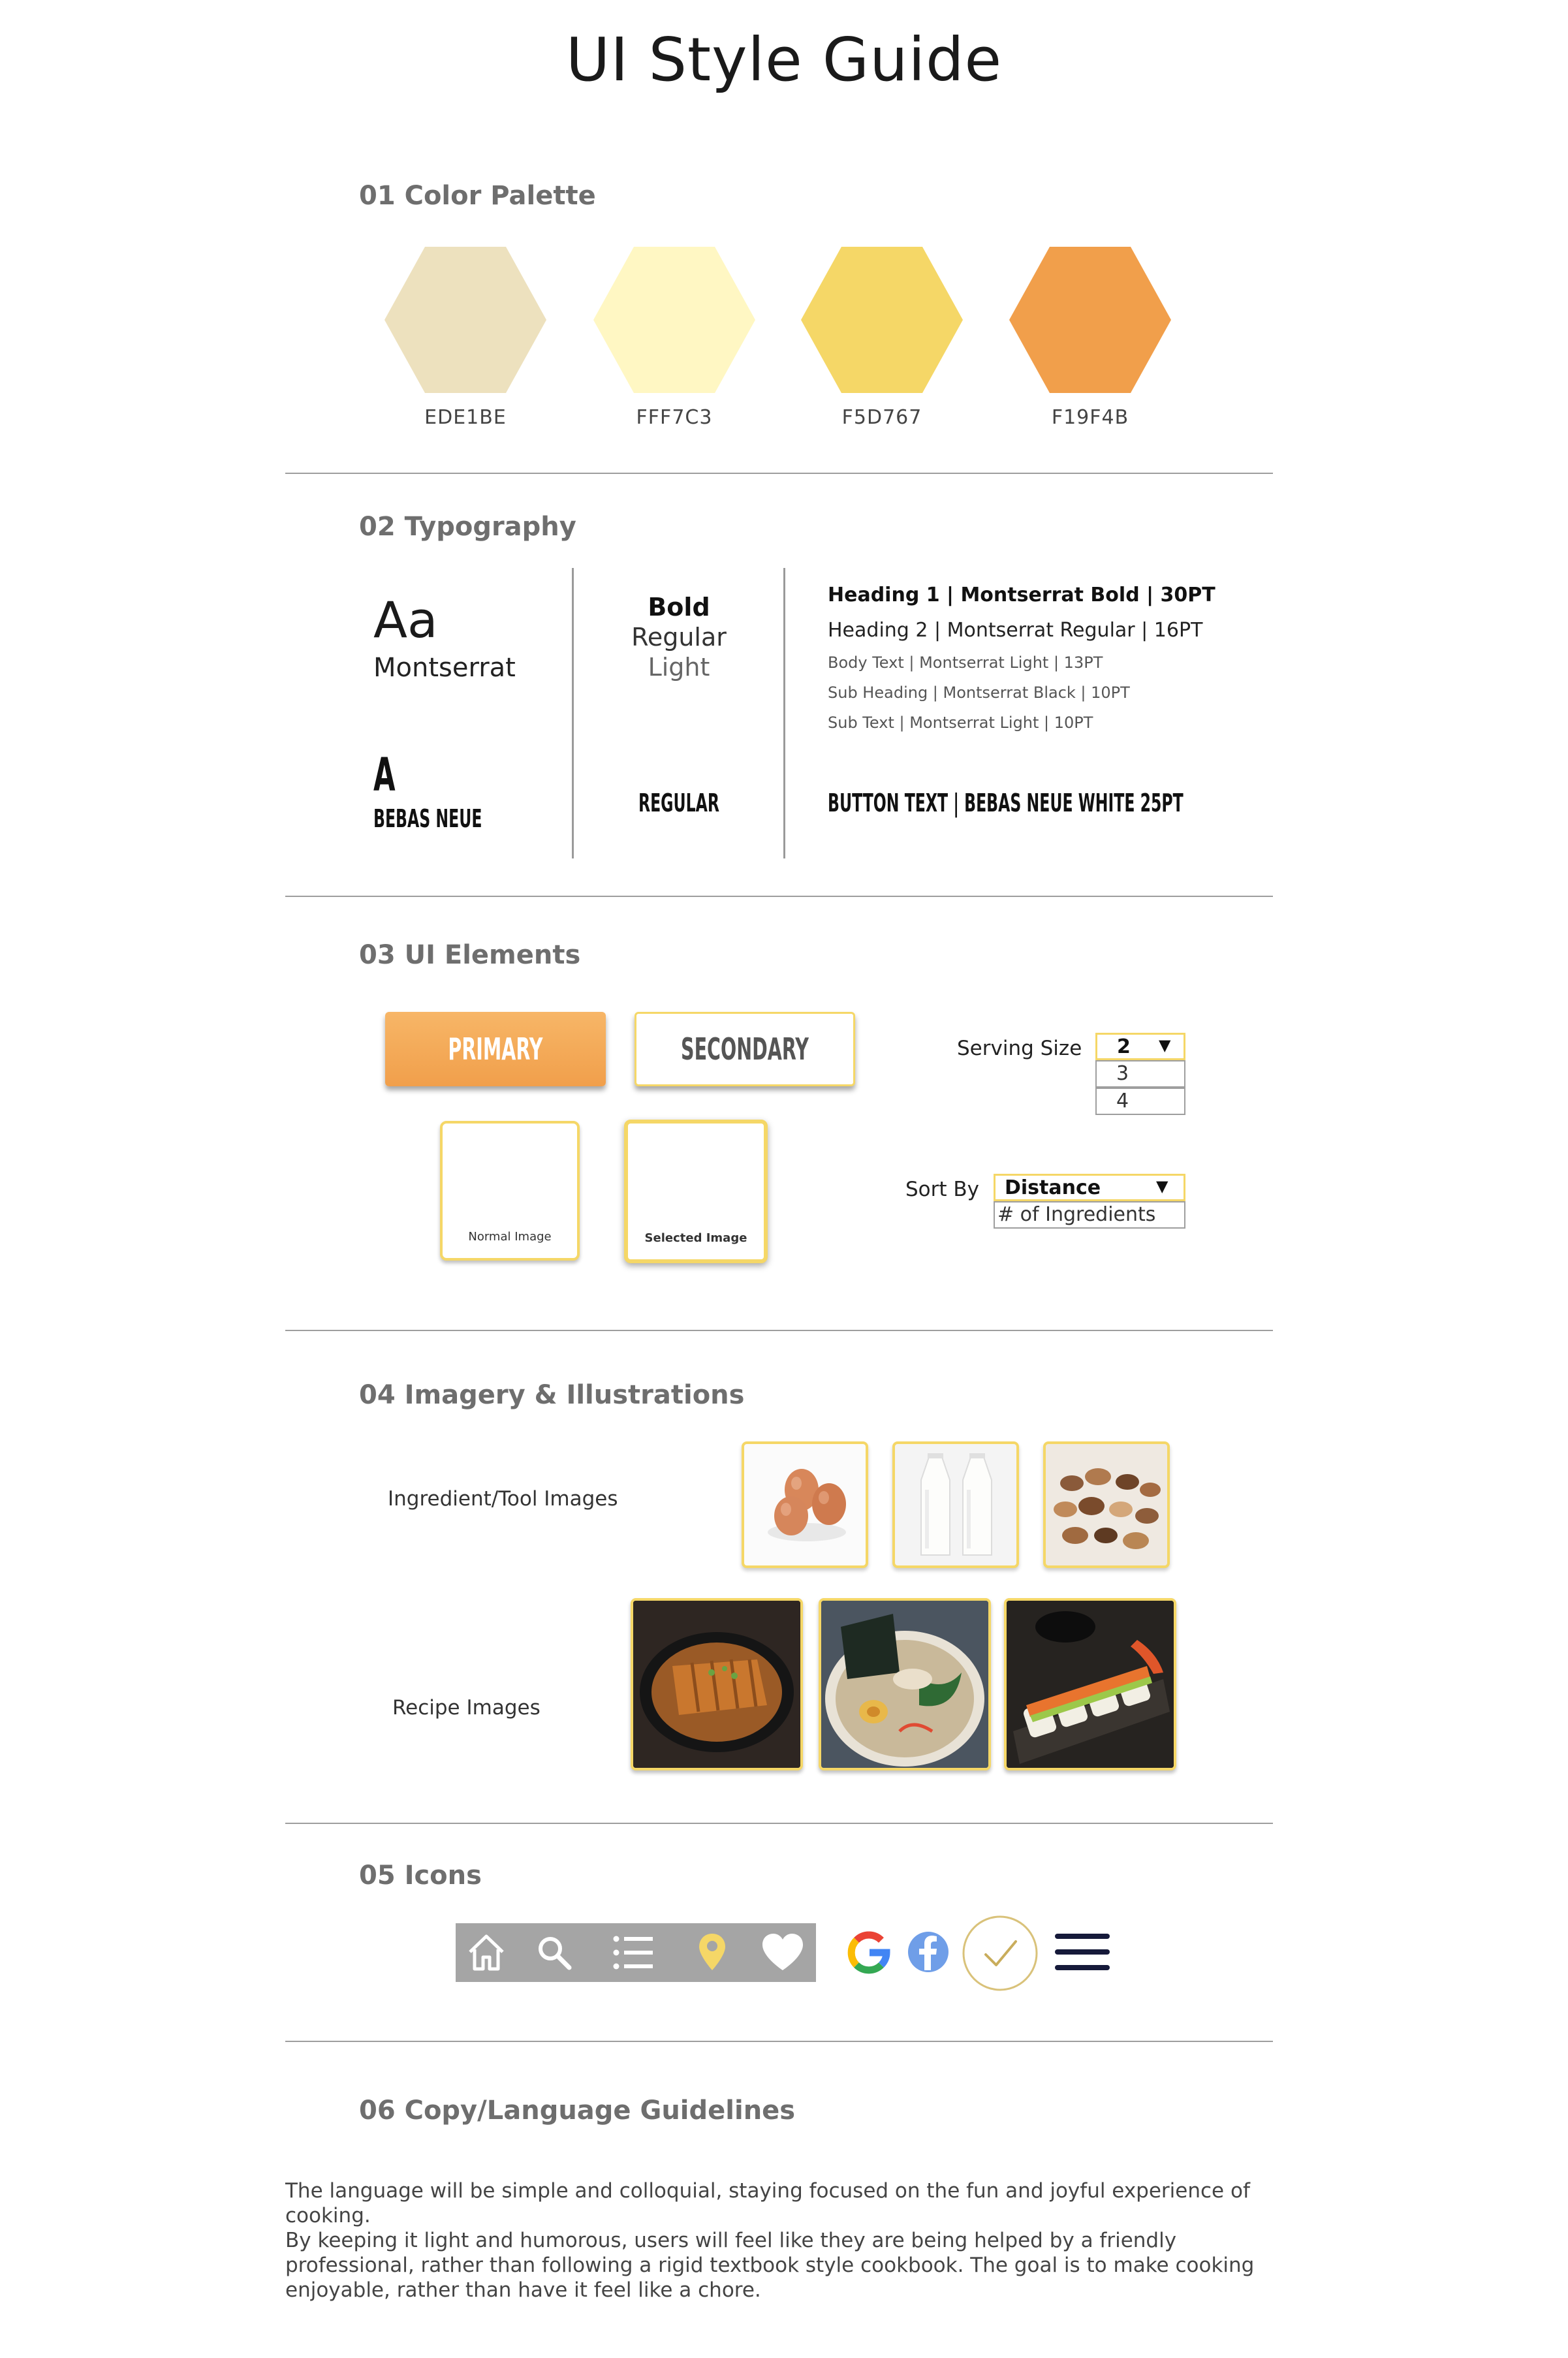  Describe the element at coordinates (1016, 630) in the screenshot. I see `spec-heading-2: Heading 2 | Montserrat Regular | 16PT` at that location.